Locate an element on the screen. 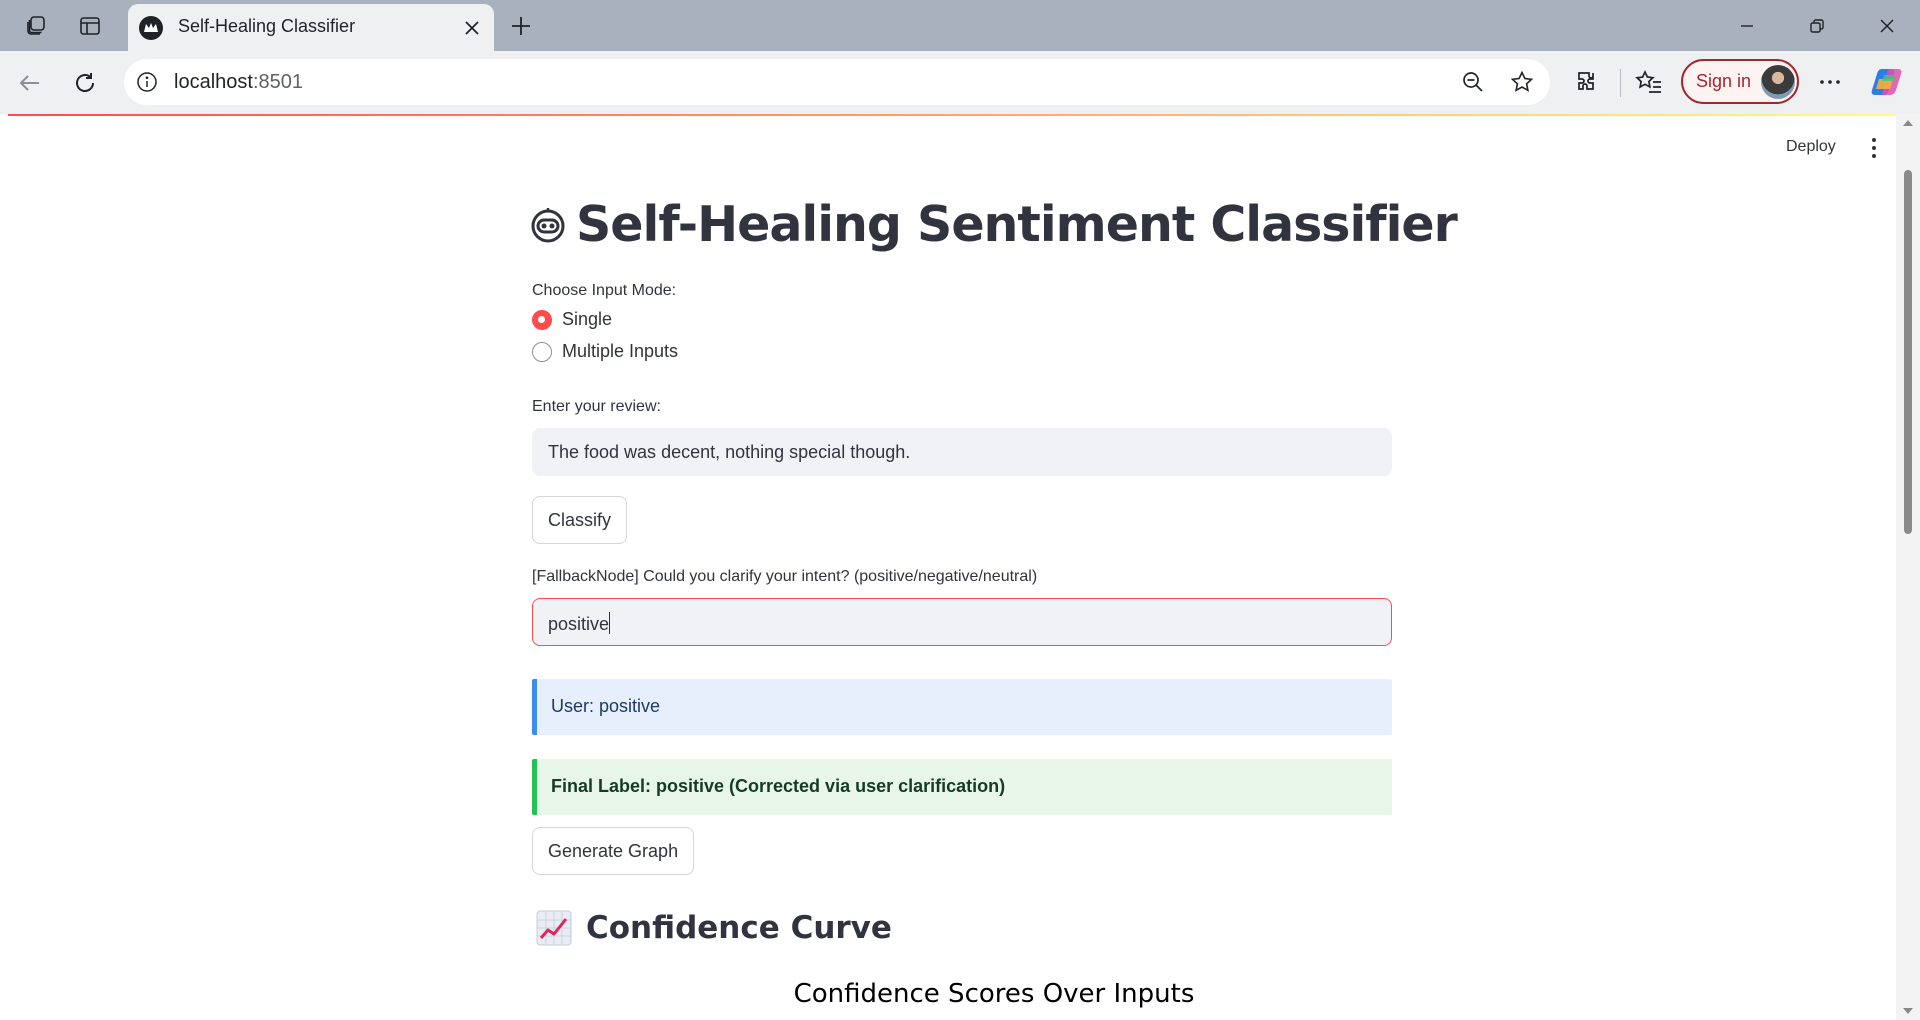 Image resolution: width=1920 pixels, height=1020 pixels. chart-title: Confidence Scores Over Inputs is located at coordinates (994, 994).